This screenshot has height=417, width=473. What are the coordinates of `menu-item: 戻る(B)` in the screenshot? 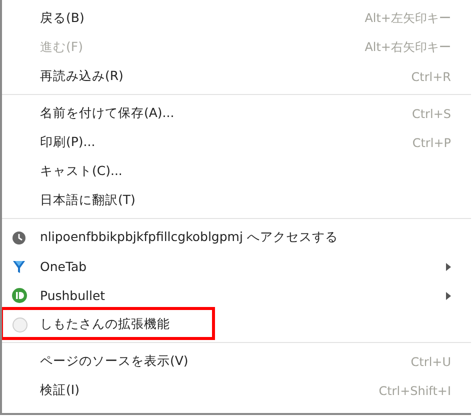 It's located at (202, 18).